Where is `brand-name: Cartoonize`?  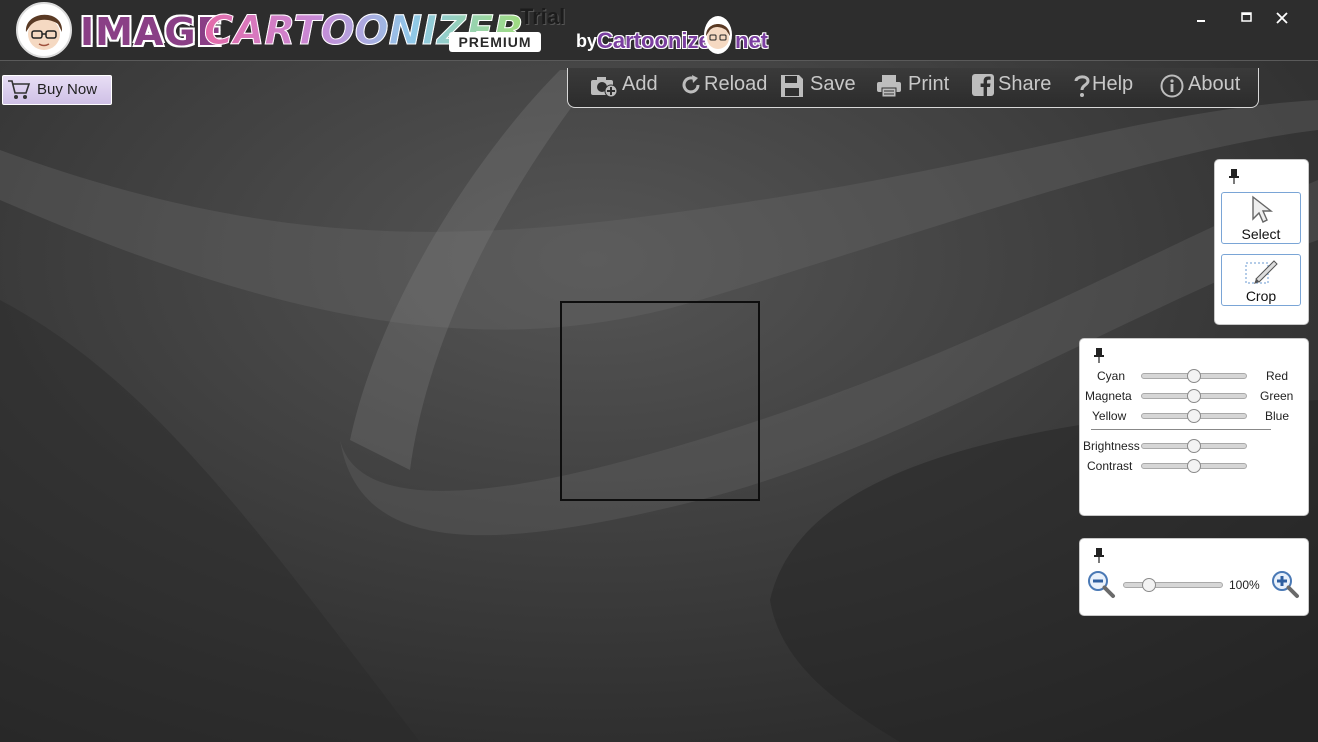 brand-name: Cartoonize is located at coordinates (654, 40).